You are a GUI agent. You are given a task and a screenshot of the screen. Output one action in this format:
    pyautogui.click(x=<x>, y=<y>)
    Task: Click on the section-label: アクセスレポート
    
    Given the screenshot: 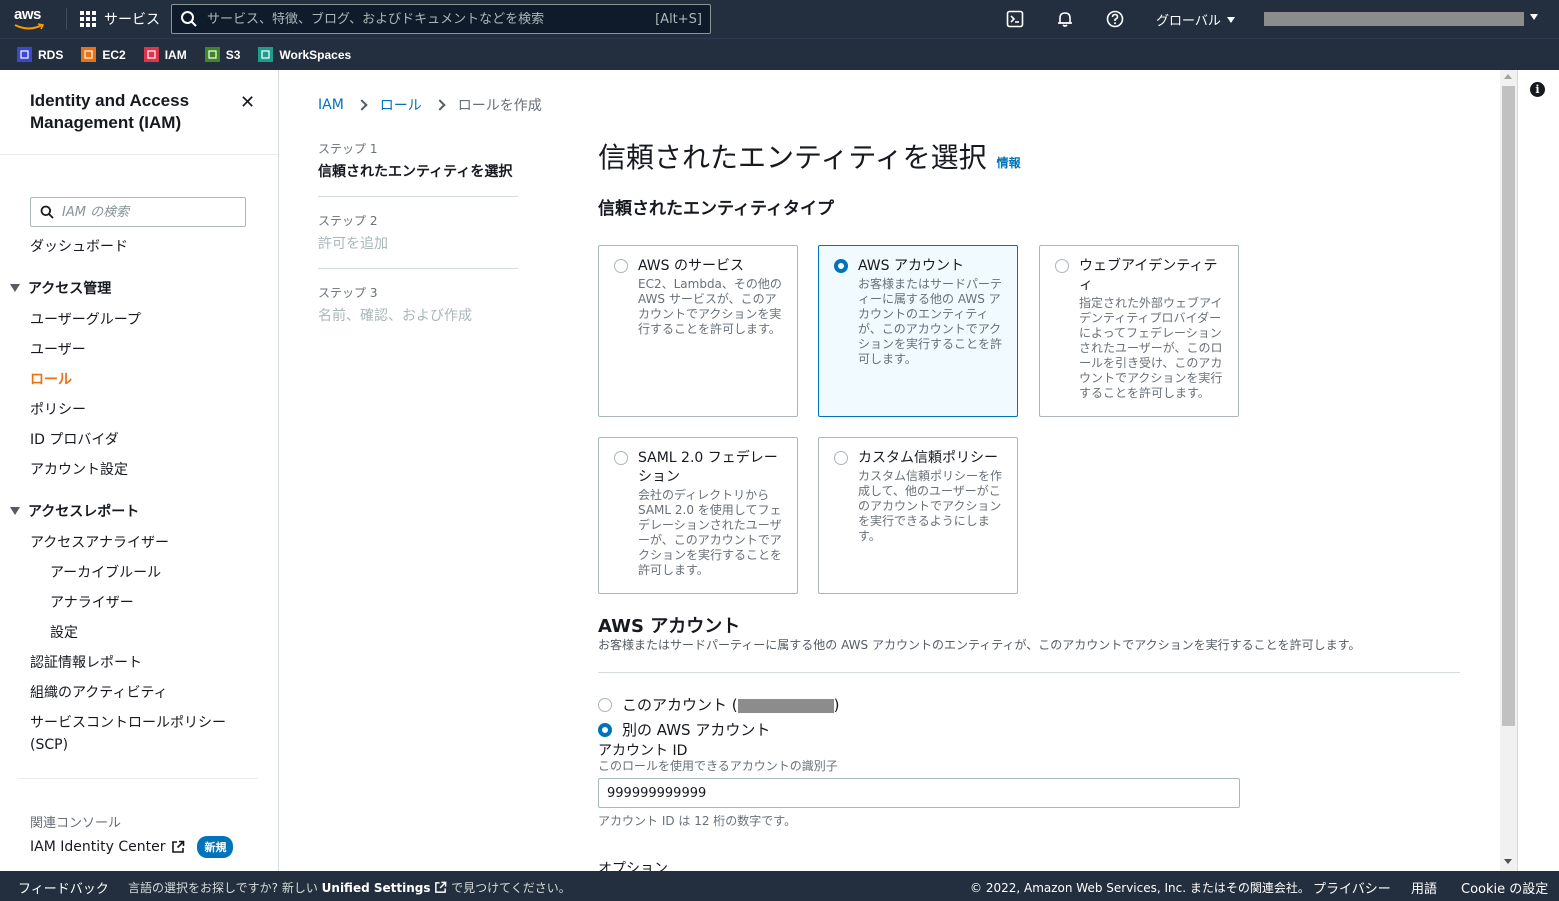 What is the action you would take?
    pyautogui.click(x=84, y=512)
    